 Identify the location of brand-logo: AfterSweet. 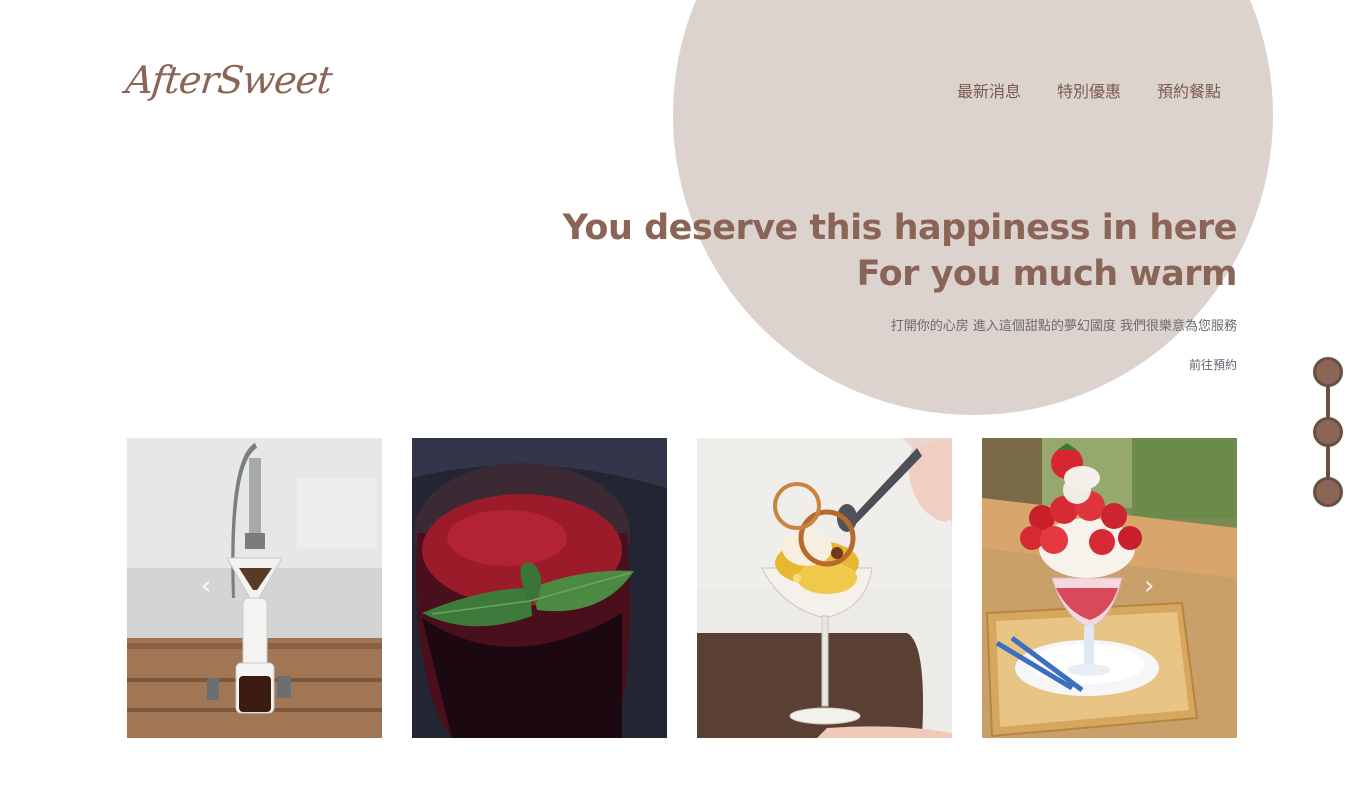
(229, 80).